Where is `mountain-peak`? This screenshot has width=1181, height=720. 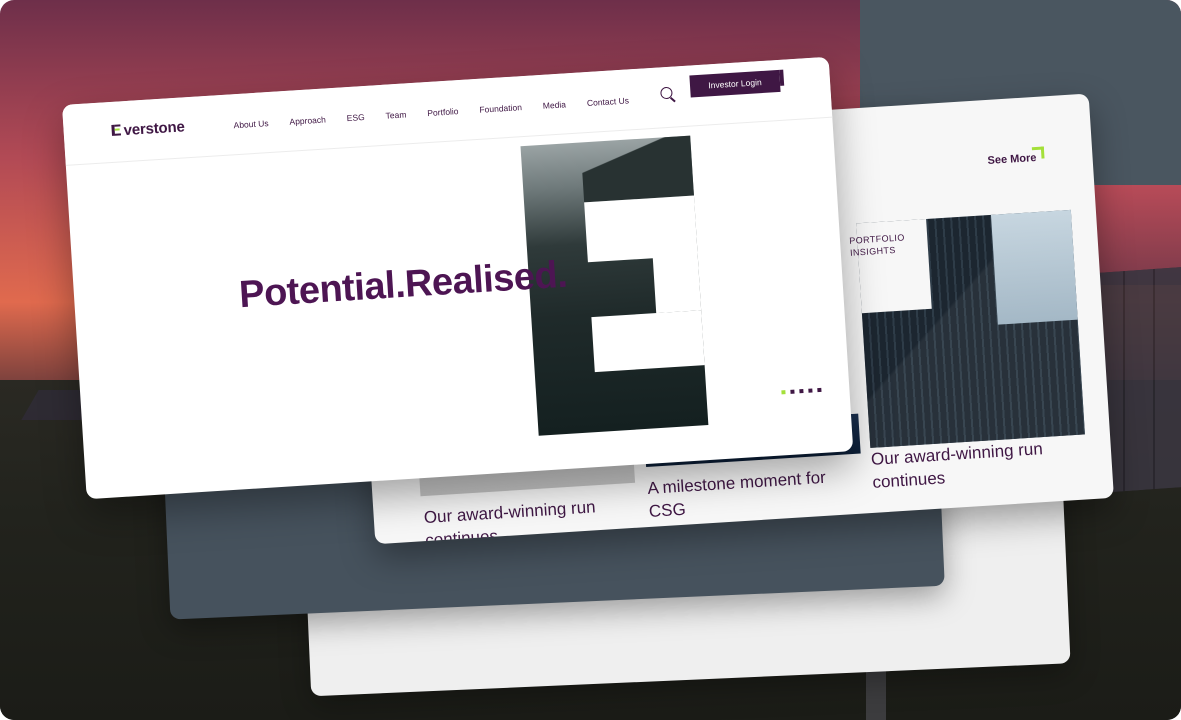
mountain-peak is located at coordinates (637, 169).